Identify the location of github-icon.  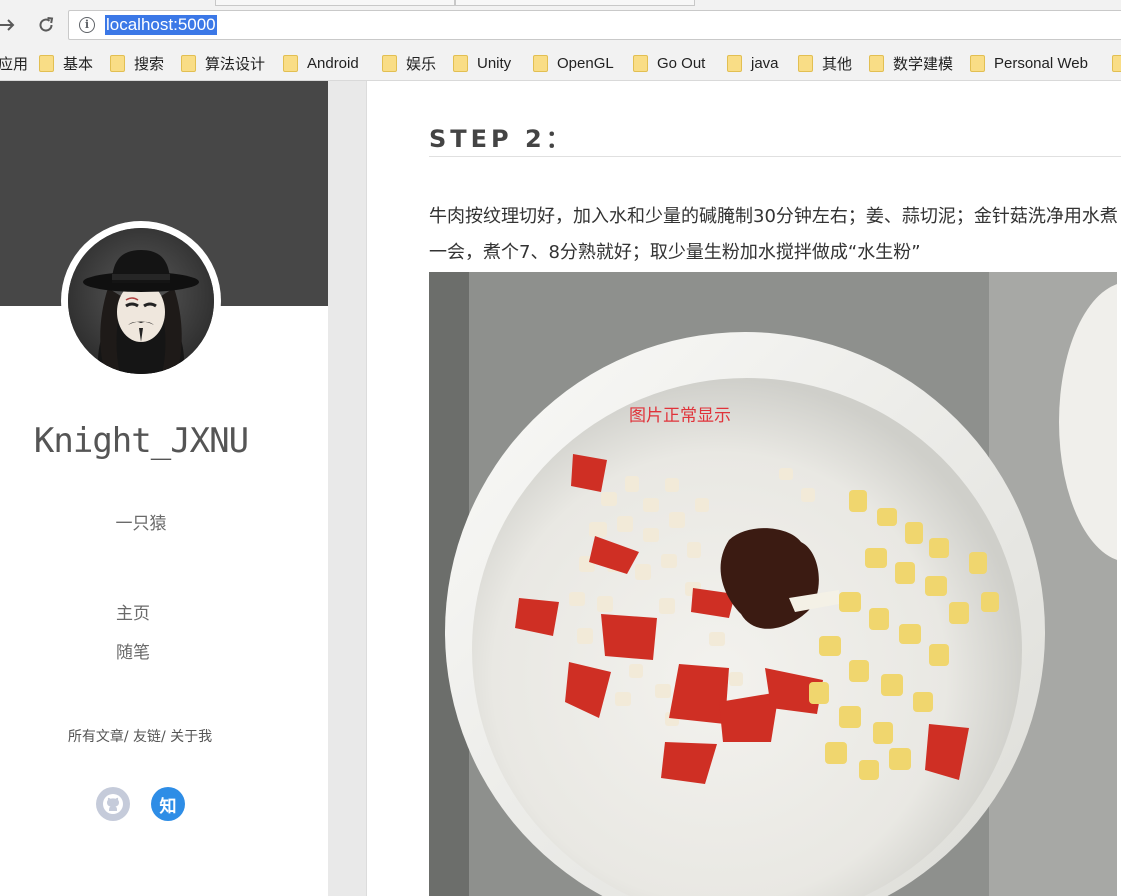
(113, 804).